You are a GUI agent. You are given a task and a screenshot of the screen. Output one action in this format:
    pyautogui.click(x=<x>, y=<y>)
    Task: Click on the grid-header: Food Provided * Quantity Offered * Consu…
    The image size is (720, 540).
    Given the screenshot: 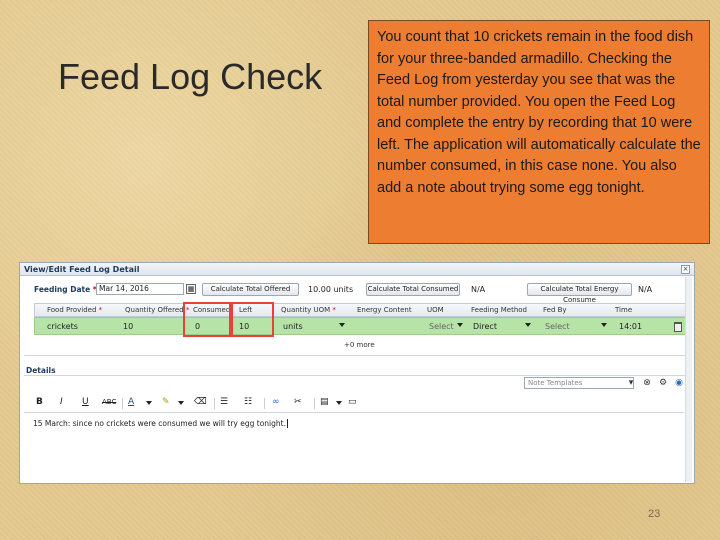 What is the action you would take?
    pyautogui.click(x=361, y=310)
    